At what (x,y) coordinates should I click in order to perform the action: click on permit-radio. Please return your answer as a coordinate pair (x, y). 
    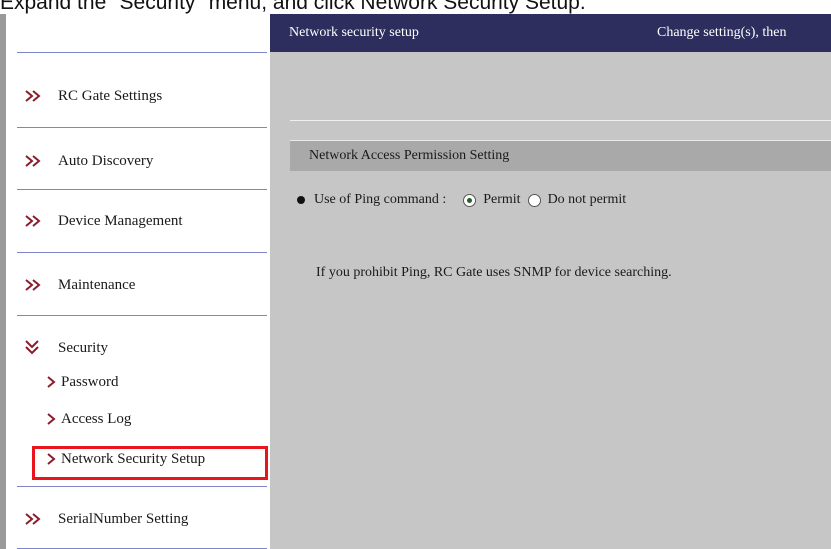
    Looking at the image, I should click on (470, 200).